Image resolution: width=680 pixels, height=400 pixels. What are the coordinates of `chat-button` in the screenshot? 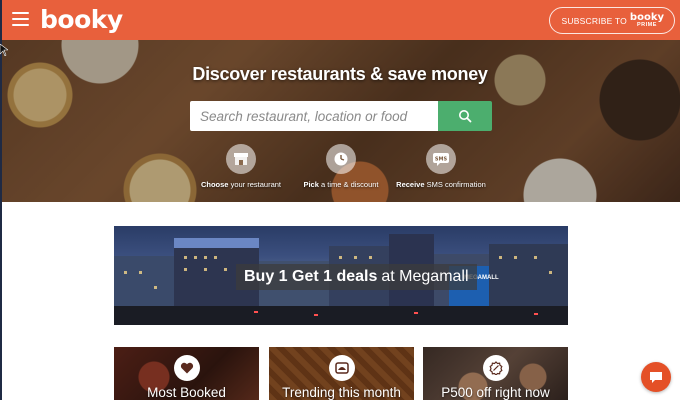 It's located at (656, 377).